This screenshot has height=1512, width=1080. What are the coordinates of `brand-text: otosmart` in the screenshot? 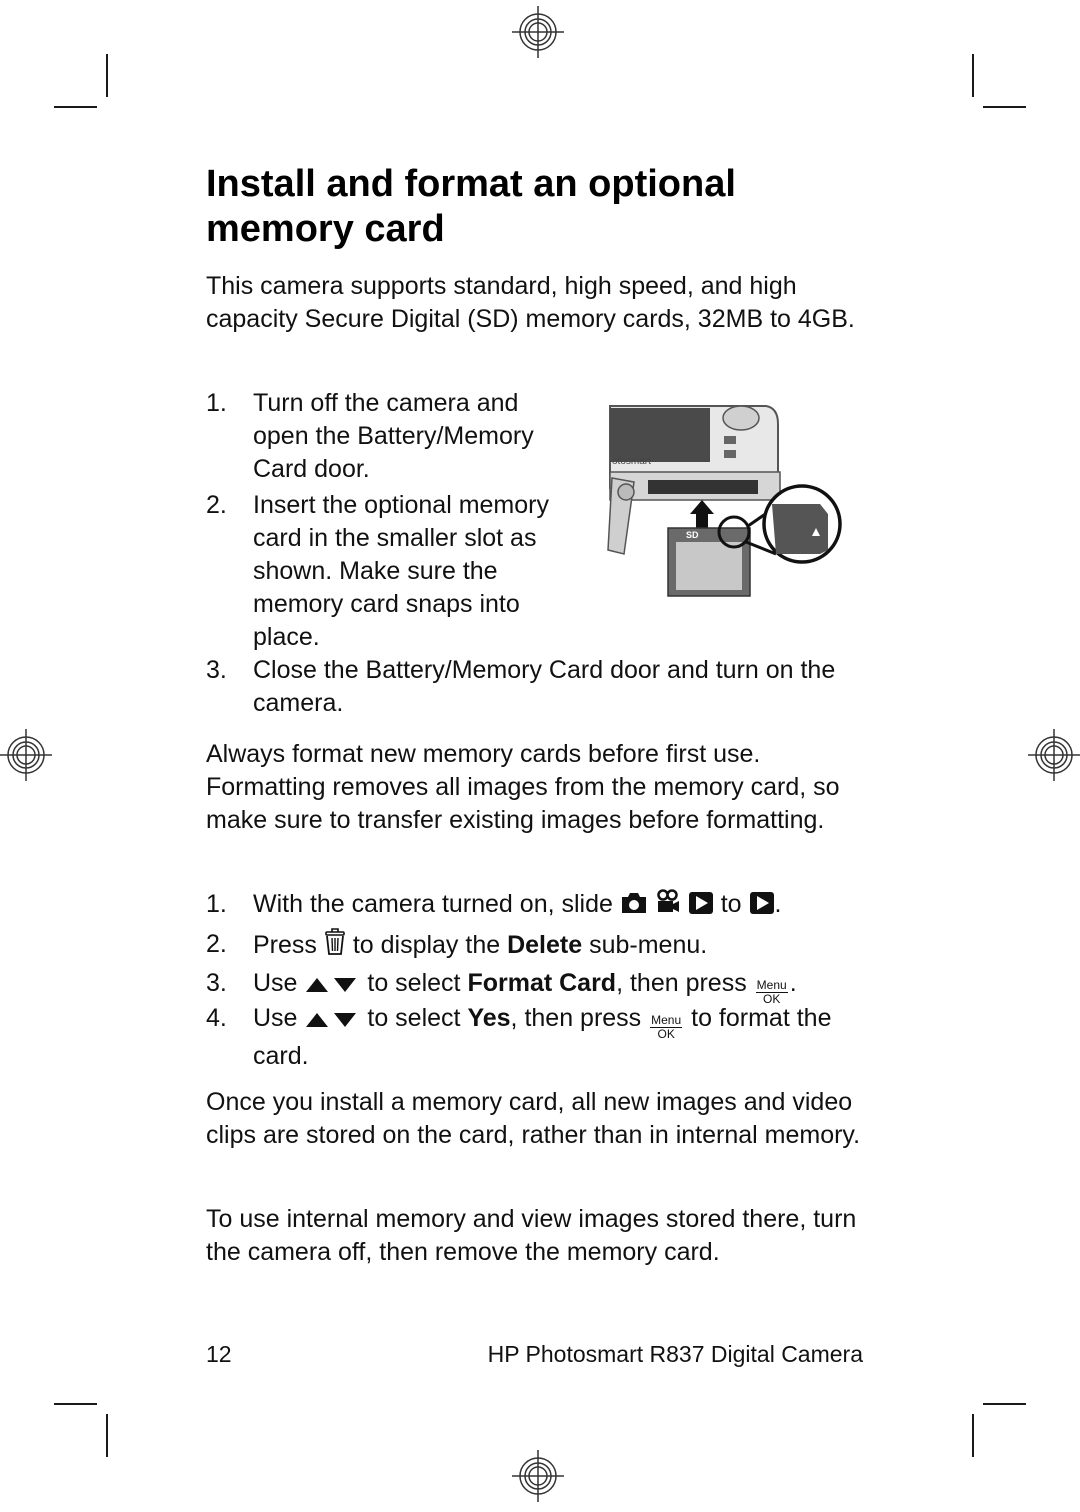 It's located at (631, 461).